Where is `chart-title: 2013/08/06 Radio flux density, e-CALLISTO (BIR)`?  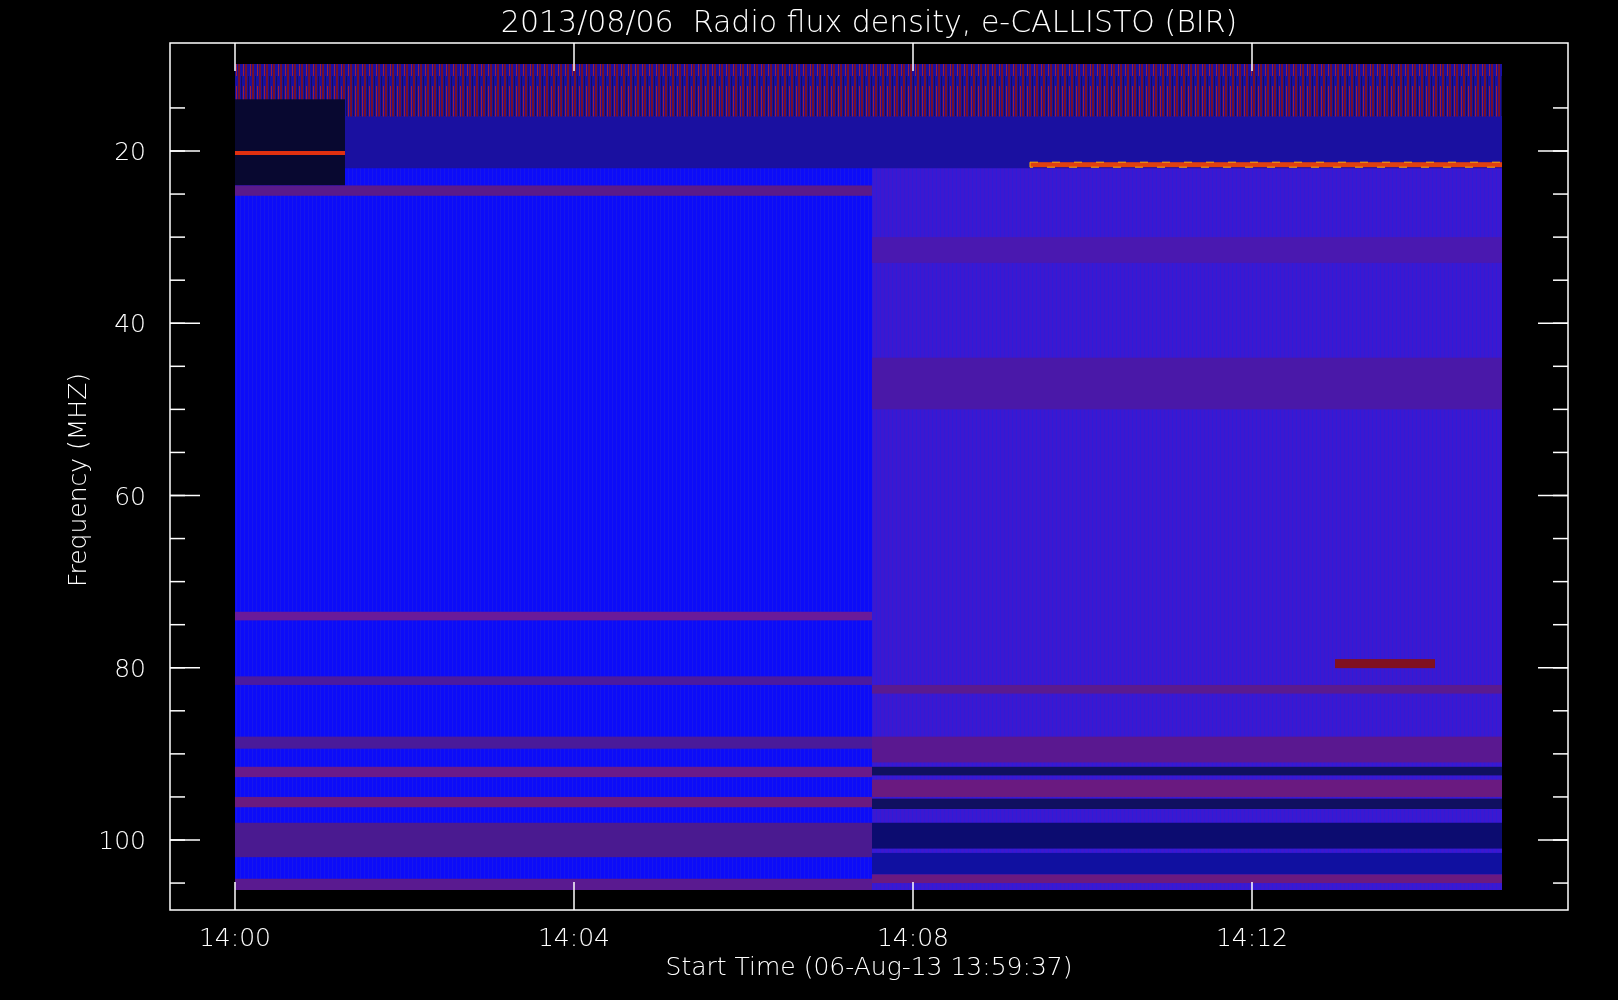 chart-title: 2013/08/06 Radio flux density, e-CALLISTO (BIR) is located at coordinates (869, 21).